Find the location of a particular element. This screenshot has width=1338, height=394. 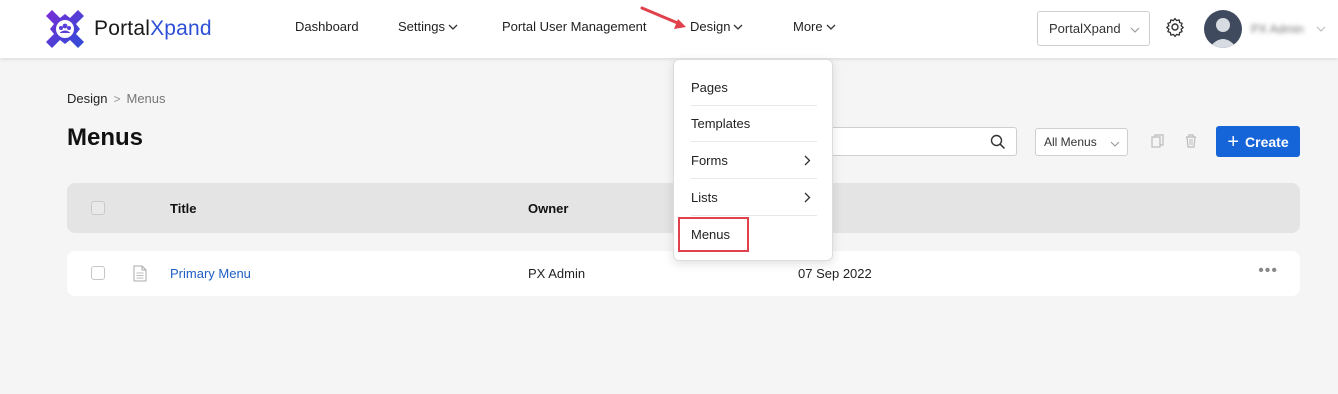

breadcrumb-menus: Menus is located at coordinates (146, 98).